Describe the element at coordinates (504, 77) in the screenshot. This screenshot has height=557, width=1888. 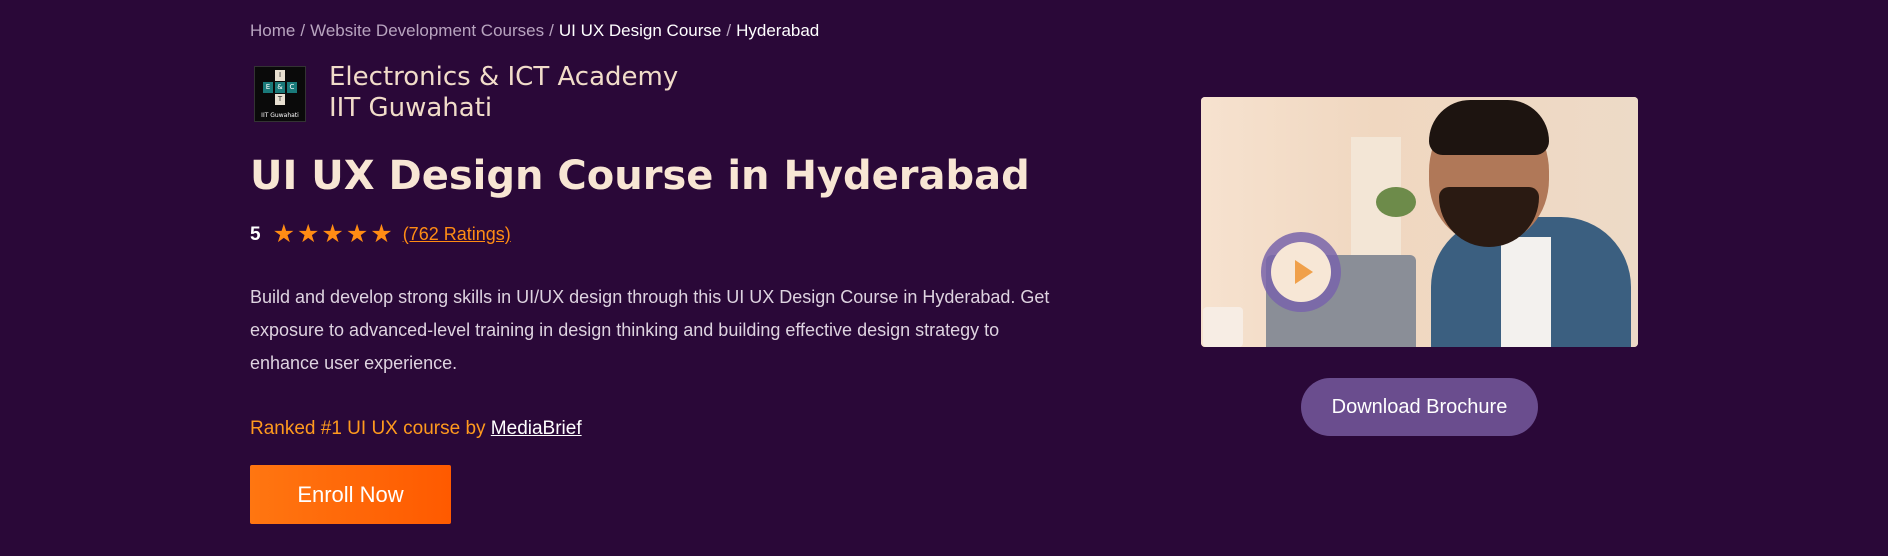
I see `academy-name-line1: Electronics & ICT Academy` at that location.